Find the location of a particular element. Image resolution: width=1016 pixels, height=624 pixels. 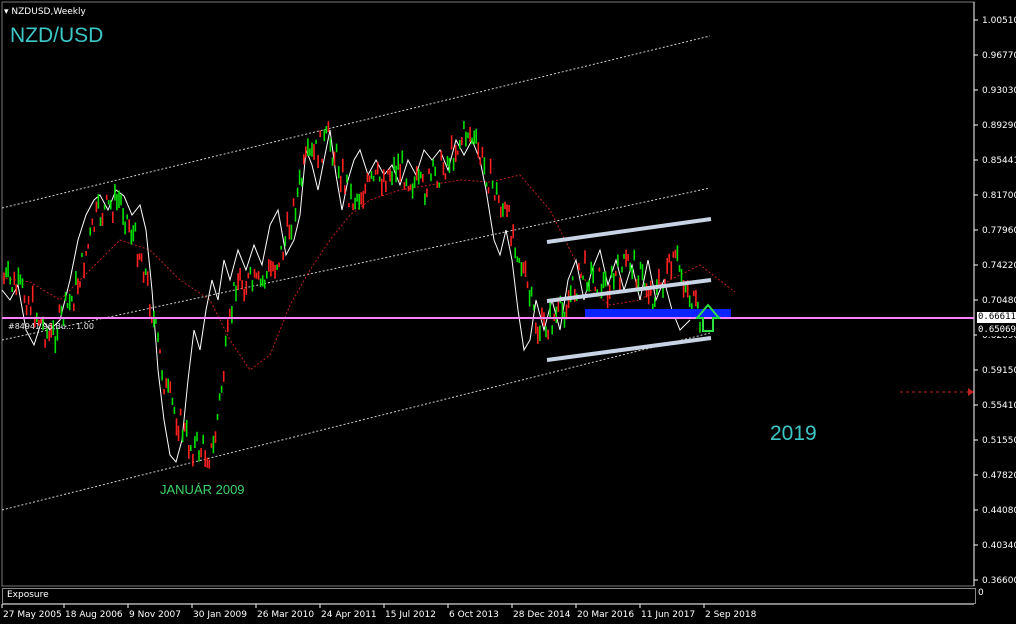

pair-title: NZD/USD is located at coordinates (57, 35).